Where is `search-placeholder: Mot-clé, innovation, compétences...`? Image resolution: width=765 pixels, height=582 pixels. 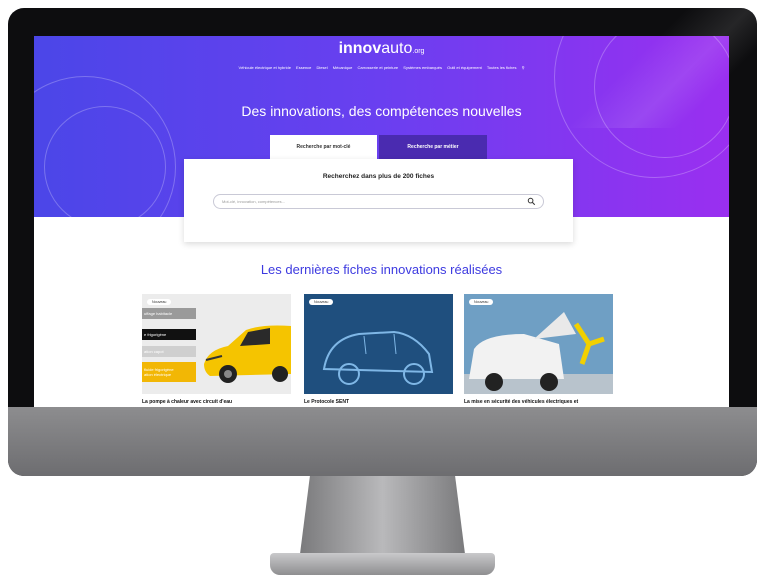
search-placeholder: Mot-clé, innovation, compétences... is located at coordinates (253, 201).